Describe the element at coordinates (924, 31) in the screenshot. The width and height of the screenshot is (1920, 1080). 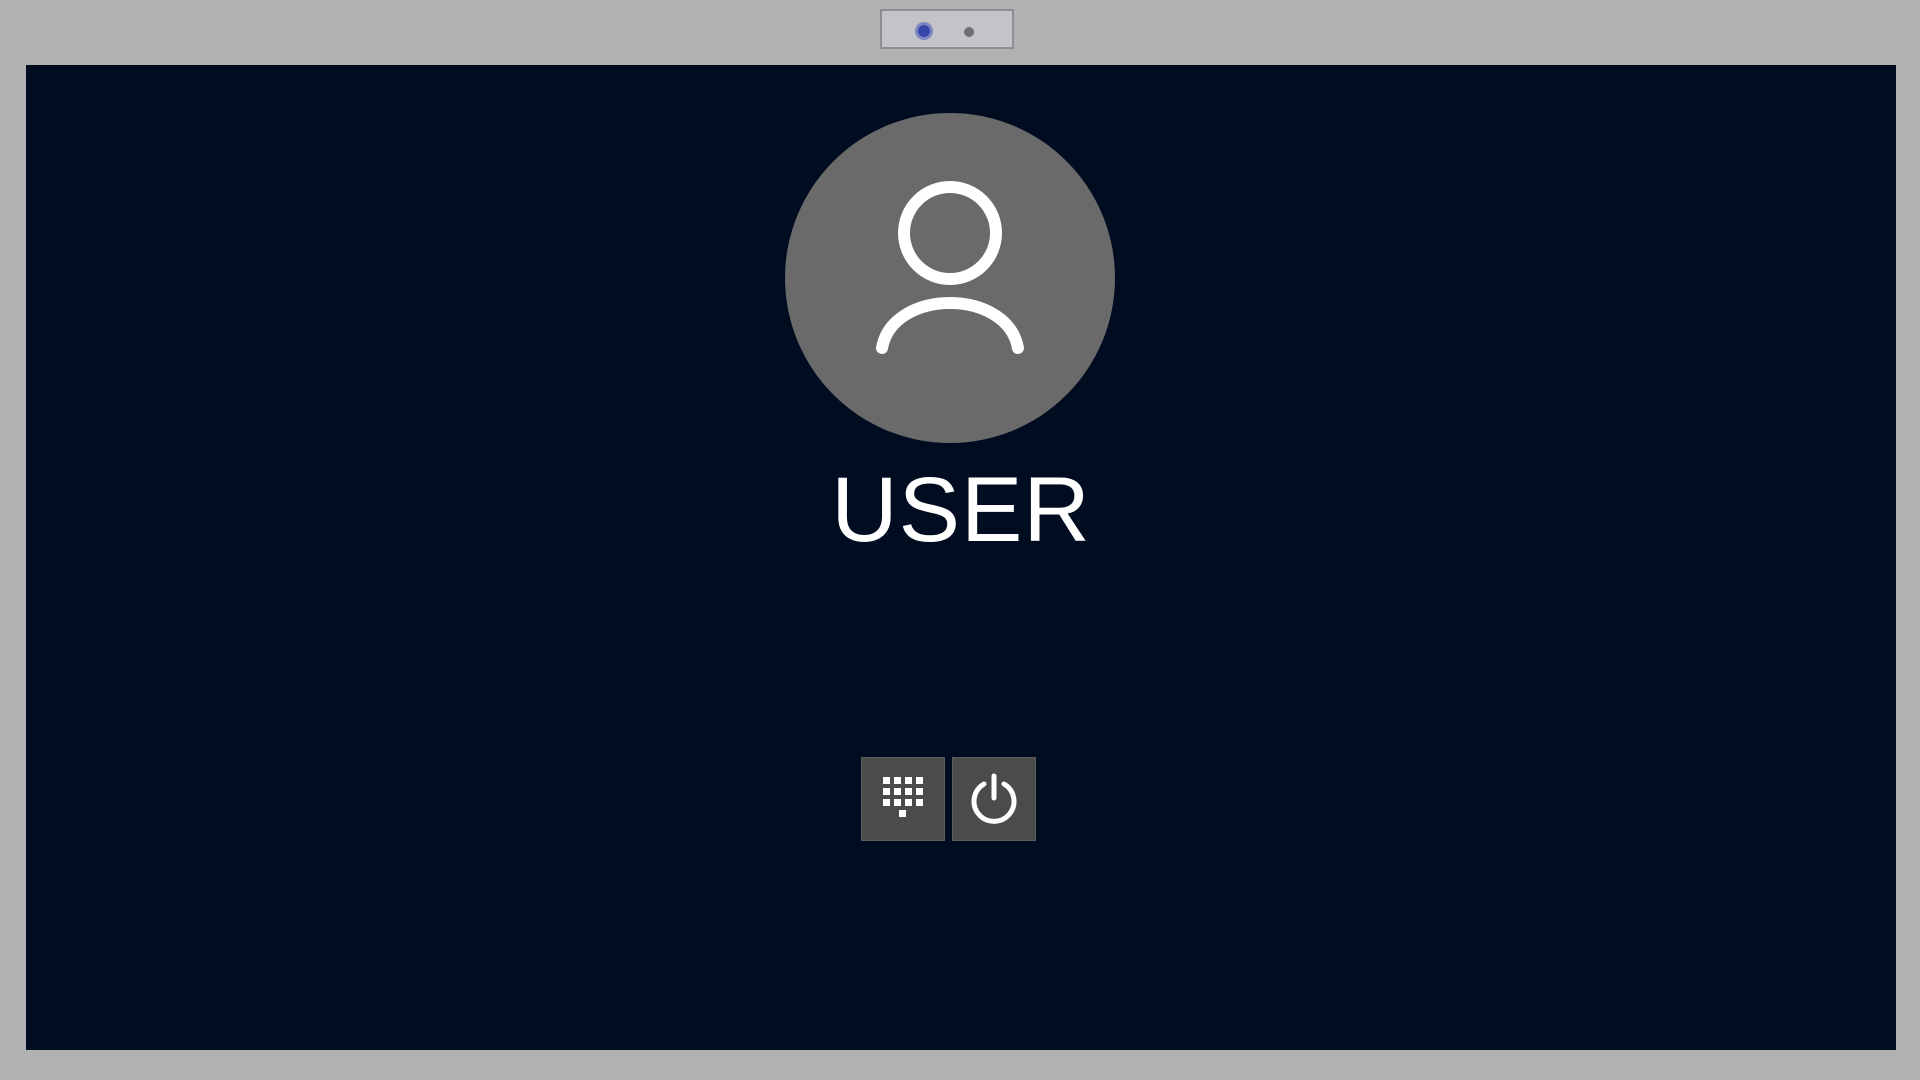
I see `webcam-lens` at that location.